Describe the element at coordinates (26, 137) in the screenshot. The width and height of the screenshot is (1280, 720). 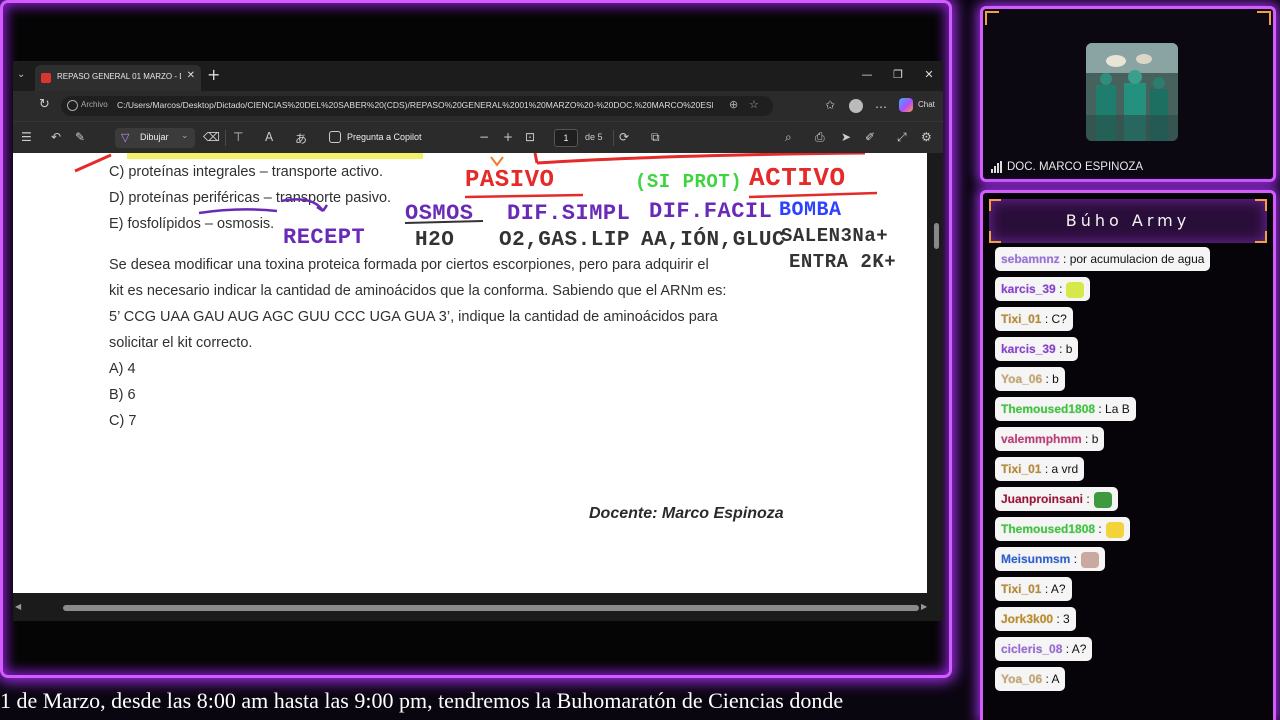
I see `contents-icon: ☰` at that location.